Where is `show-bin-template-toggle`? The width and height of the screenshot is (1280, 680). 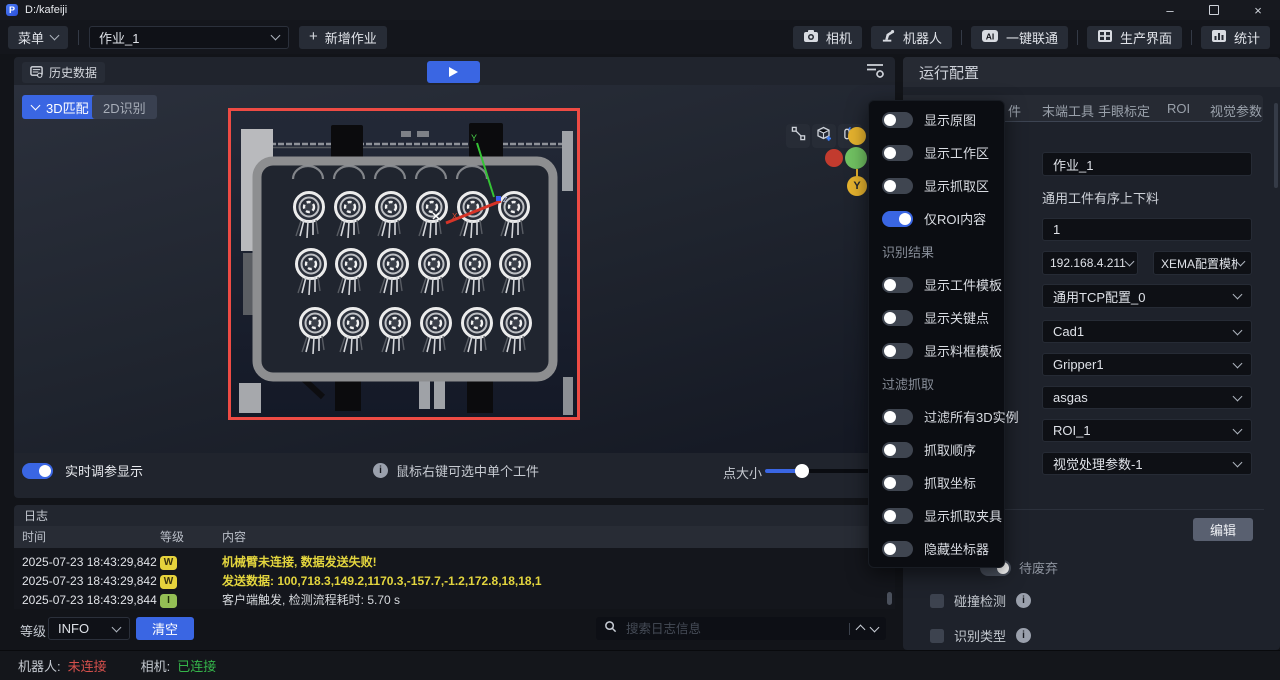
show-bin-template-toggle is located at coordinates (897, 350).